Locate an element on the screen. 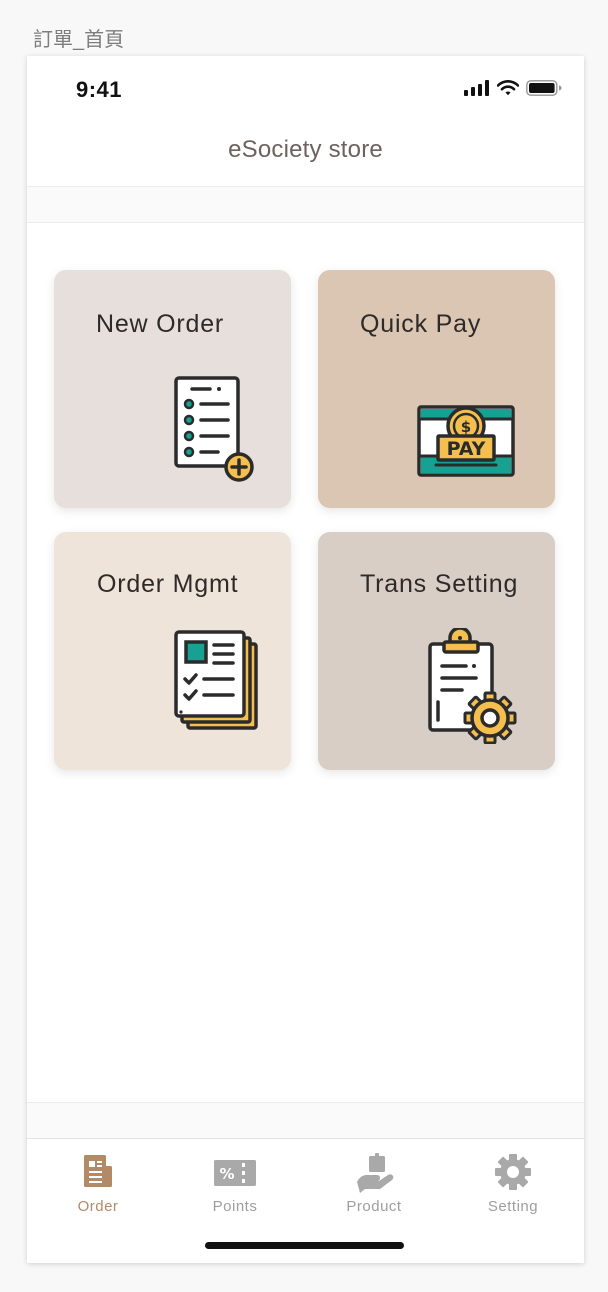 The width and height of the screenshot is (608, 1292). status-bar: 9:41 is located at coordinates (305, 89).